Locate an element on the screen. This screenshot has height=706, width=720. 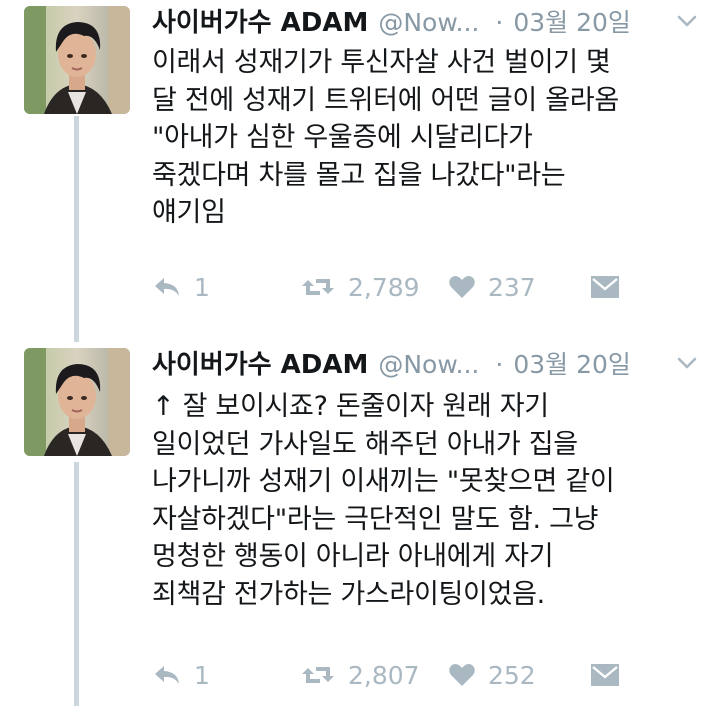
retweet-button: 2,807 is located at coordinates (360, 675).